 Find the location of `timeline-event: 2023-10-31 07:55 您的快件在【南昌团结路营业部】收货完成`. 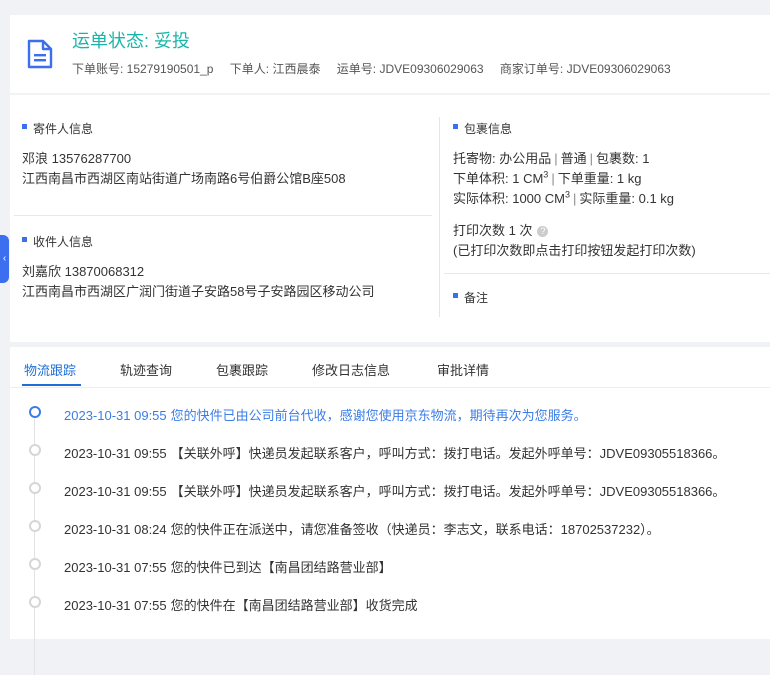

timeline-event: 2023-10-31 07:55 您的快件在【南昌团结路营业部】收货完成 is located at coordinates (390, 596).